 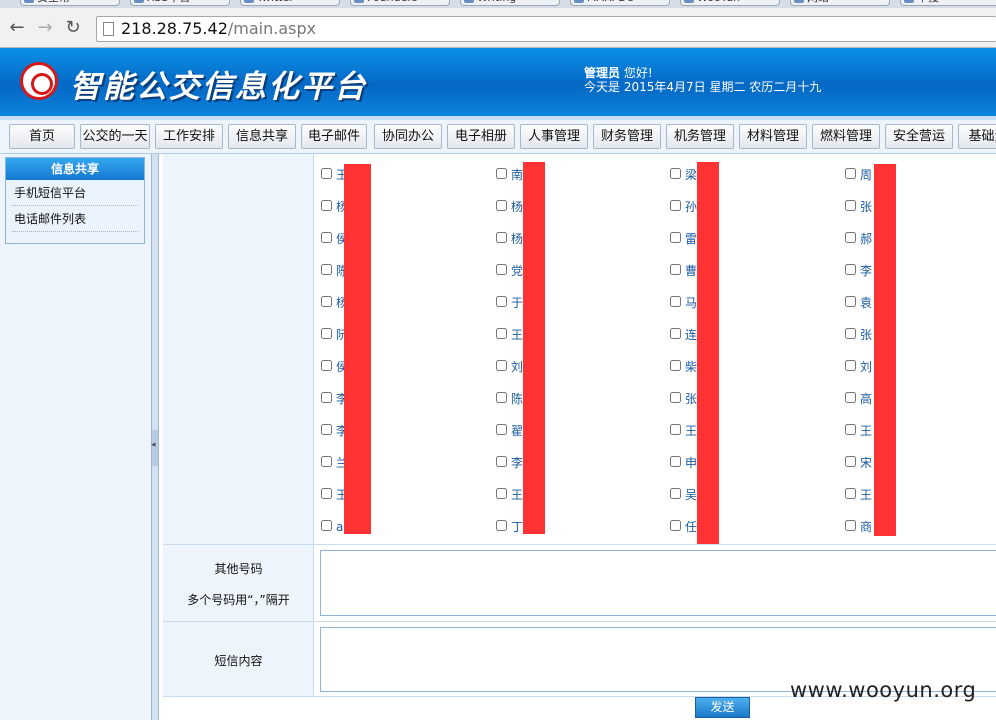 What do you see at coordinates (17, 28) in the screenshot?
I see `back-arrow-icon: ←` at bounding box center [17, 28].